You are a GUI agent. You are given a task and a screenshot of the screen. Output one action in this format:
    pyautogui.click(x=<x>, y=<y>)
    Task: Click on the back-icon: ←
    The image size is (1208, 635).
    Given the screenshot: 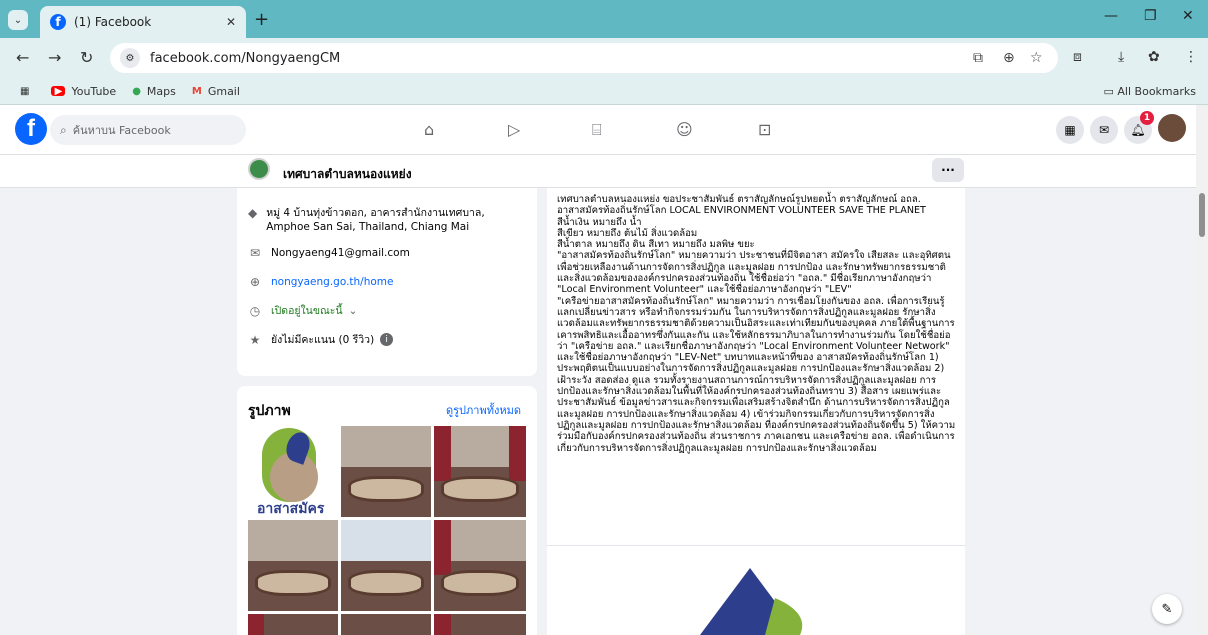 What is the action you would take?
    pyautogui.click(x=22, y=57)
    